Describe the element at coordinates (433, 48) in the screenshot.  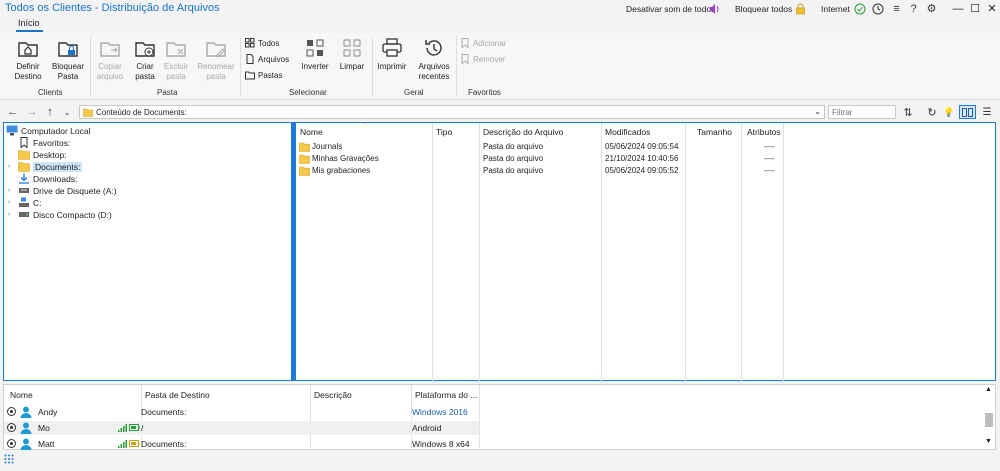
I see `history-icon` at that location.